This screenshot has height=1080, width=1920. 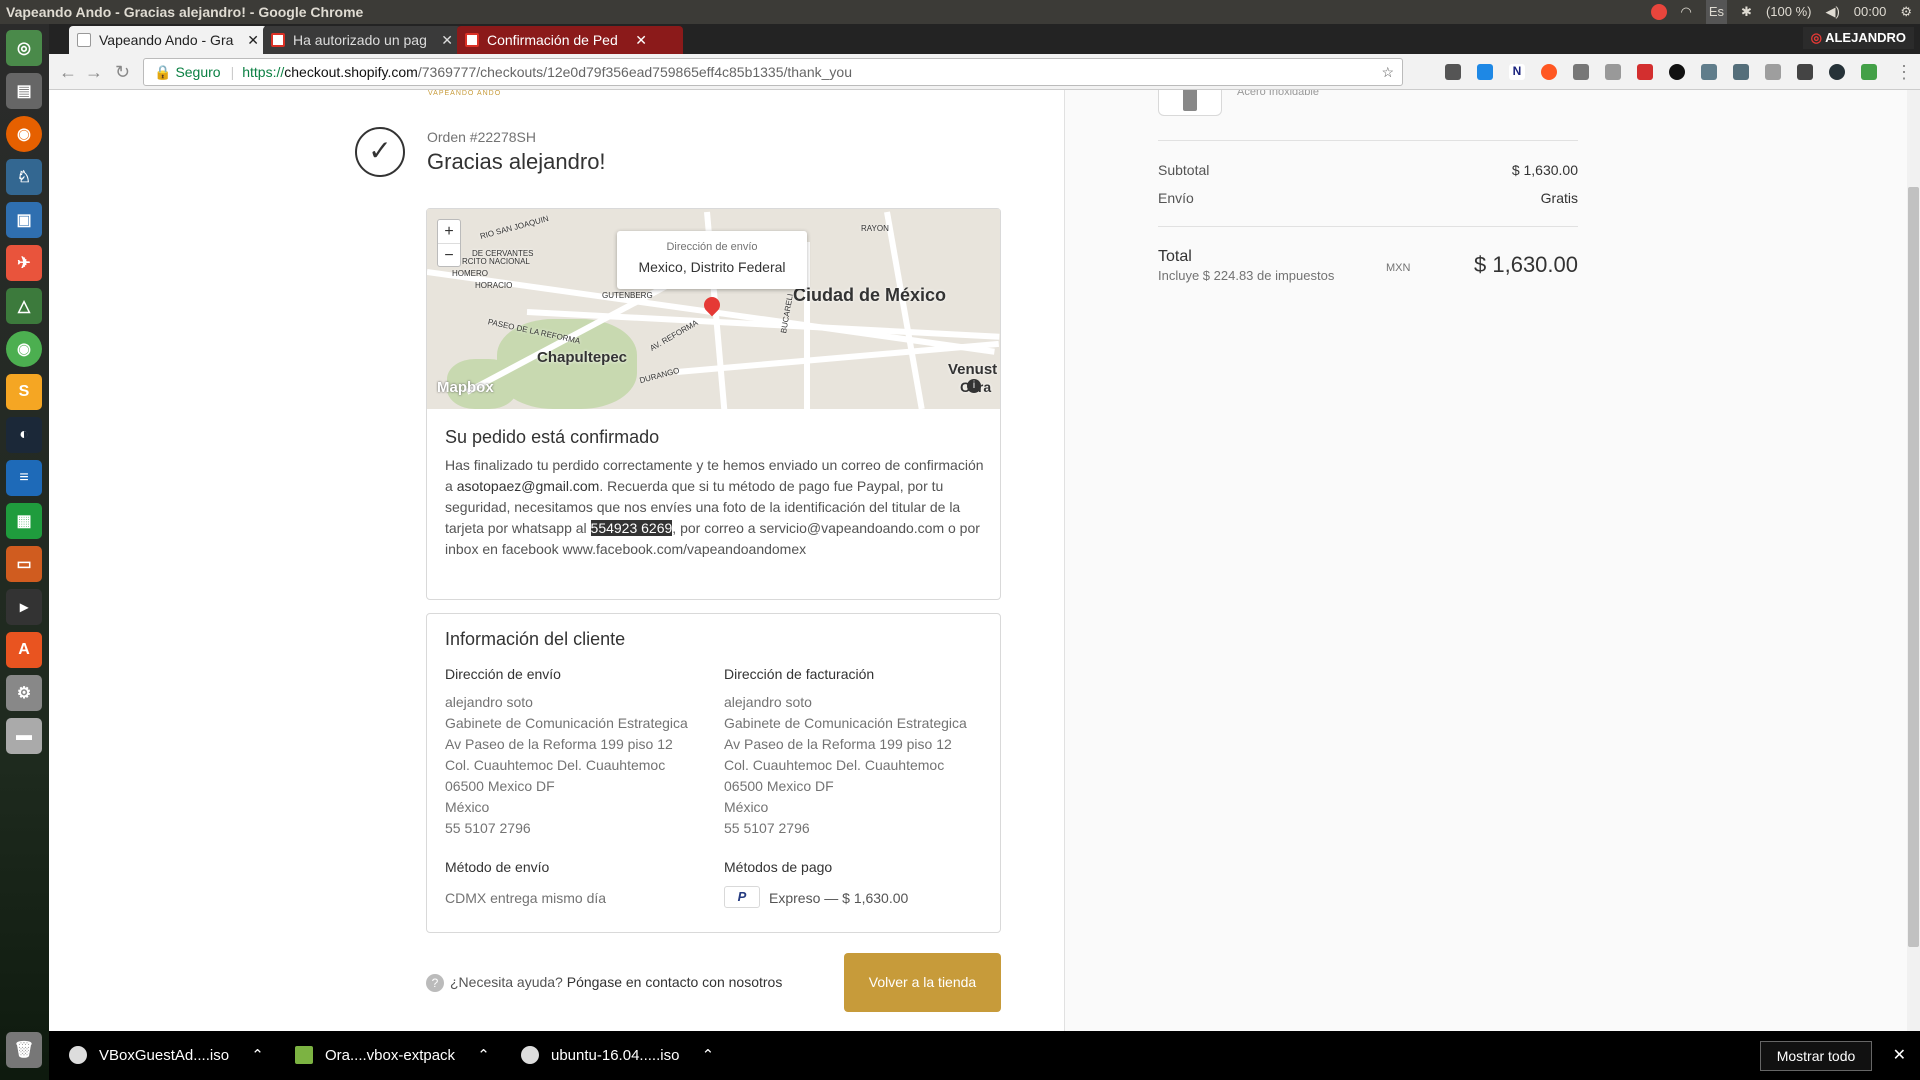 I want to click on keyboard-indicator: Es, so click(x=1716, y=12).